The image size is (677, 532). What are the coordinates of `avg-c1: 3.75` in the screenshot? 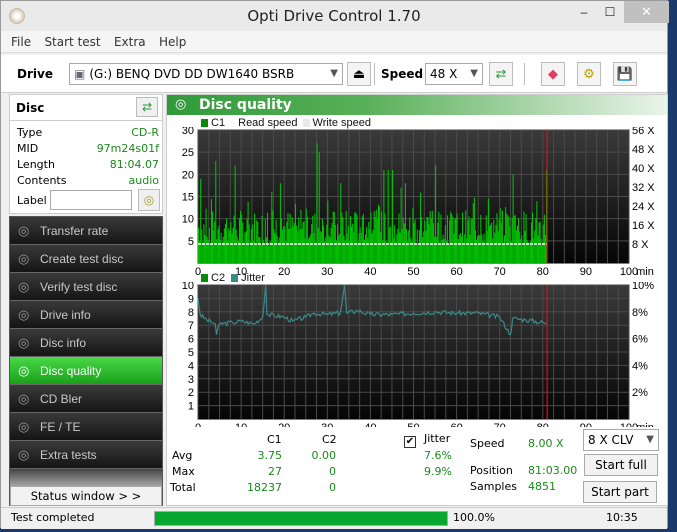 It's located at (270, 455).